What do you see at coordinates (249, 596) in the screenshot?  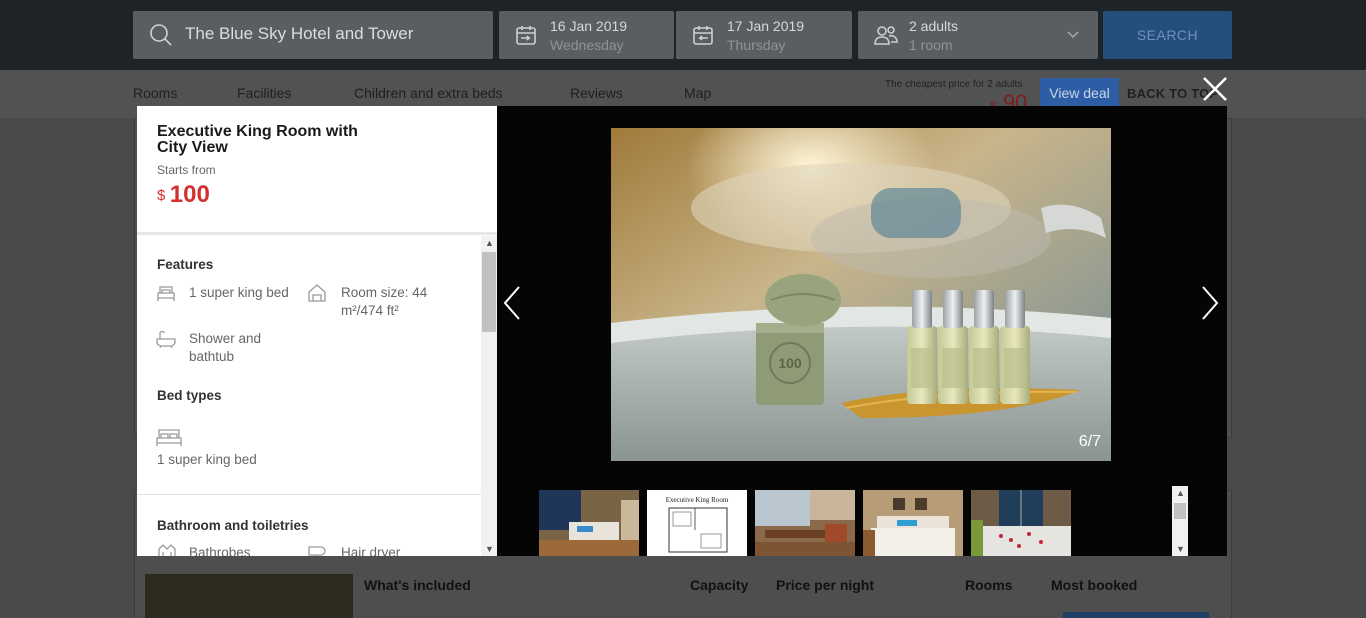 I see `room-photo-background` at bounding box center [249, 596].